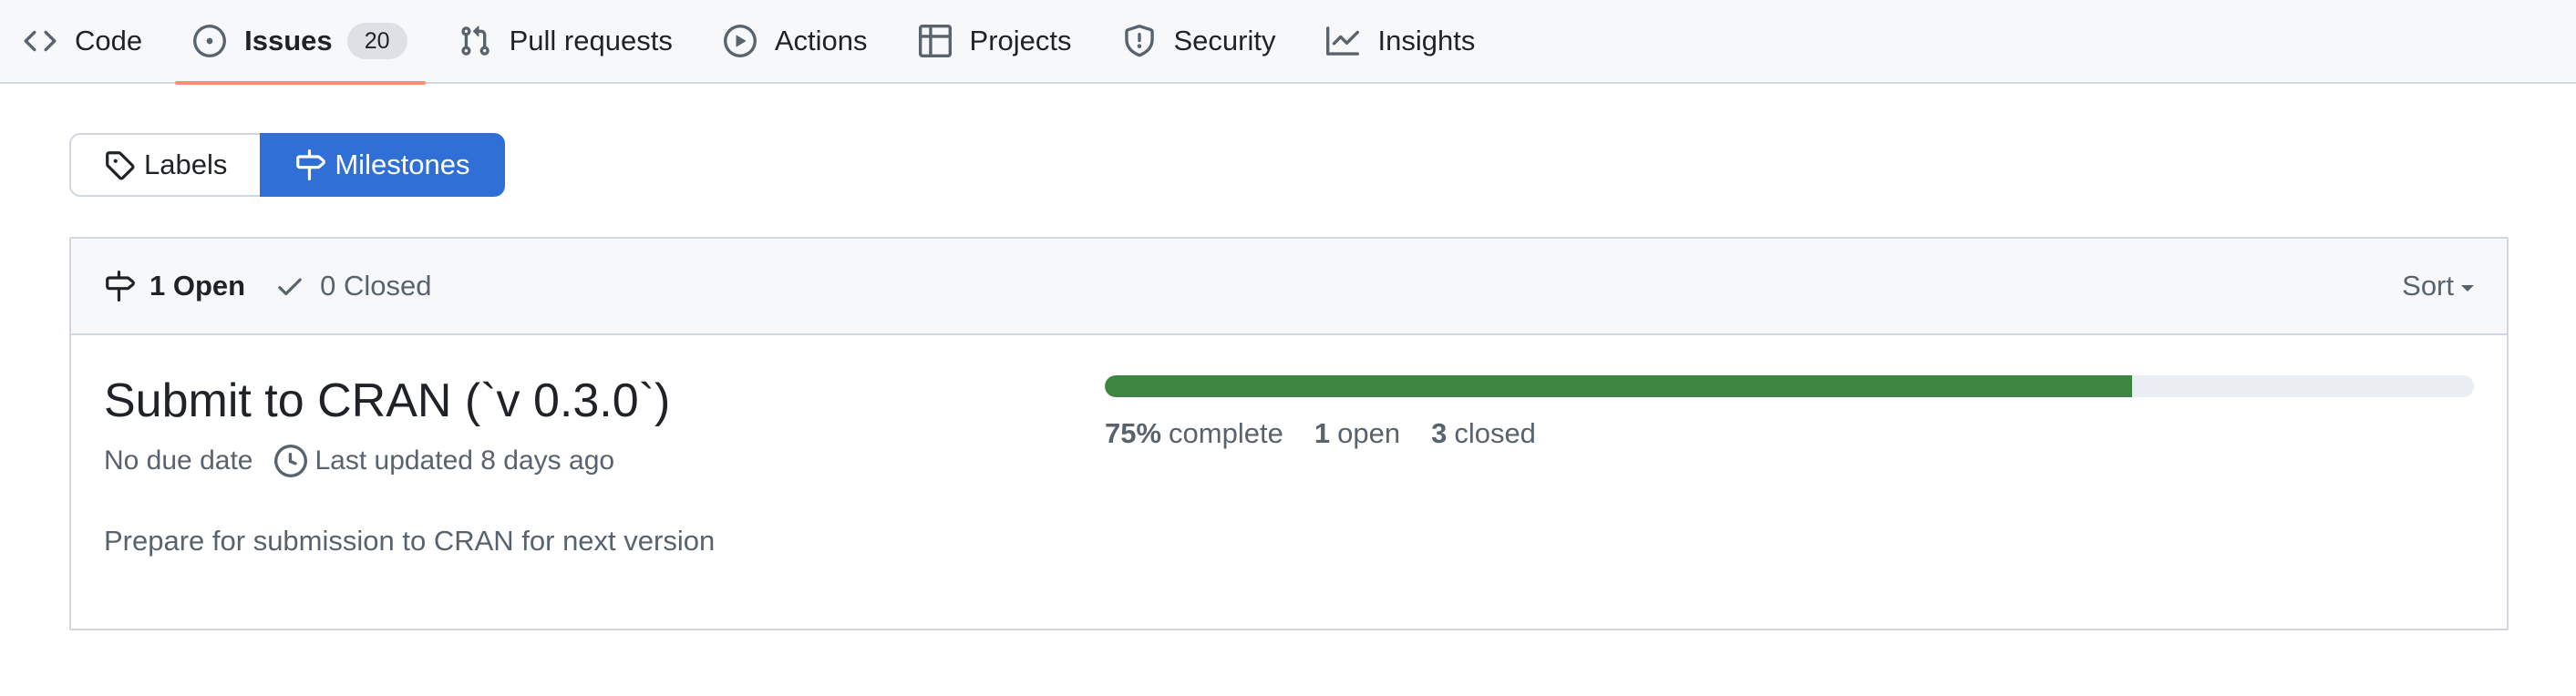 The width and height of the screenshot is (2576, 696). I want to click on tag-icon, so click(121, 165).